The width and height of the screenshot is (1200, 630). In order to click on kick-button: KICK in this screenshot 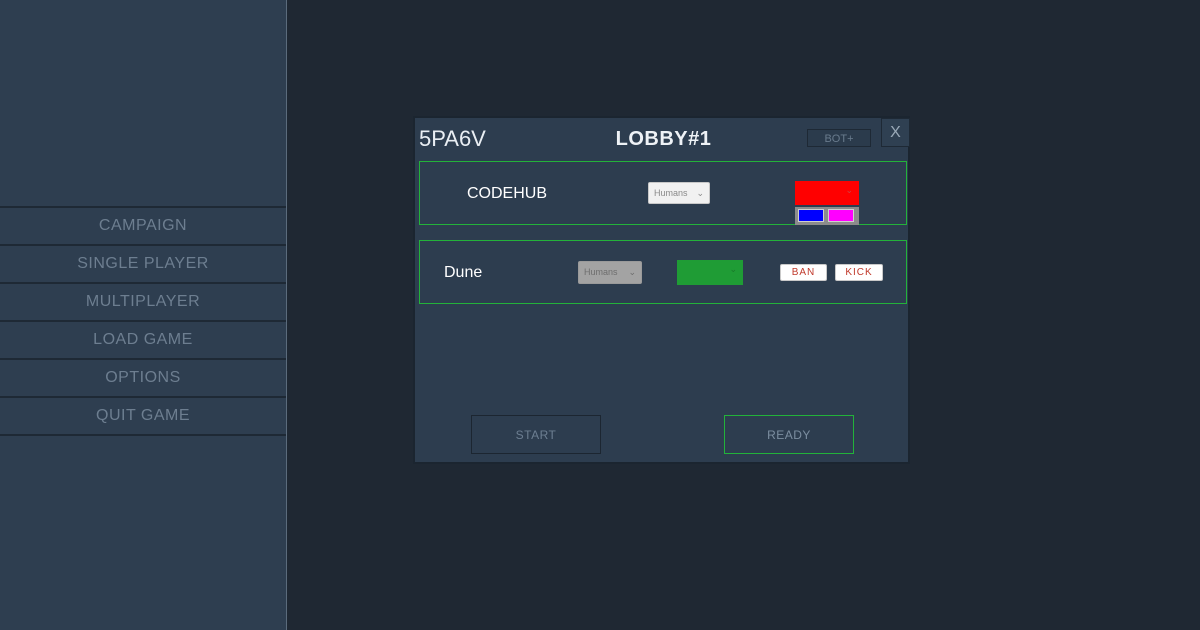, I will do `click(859, 272)`.